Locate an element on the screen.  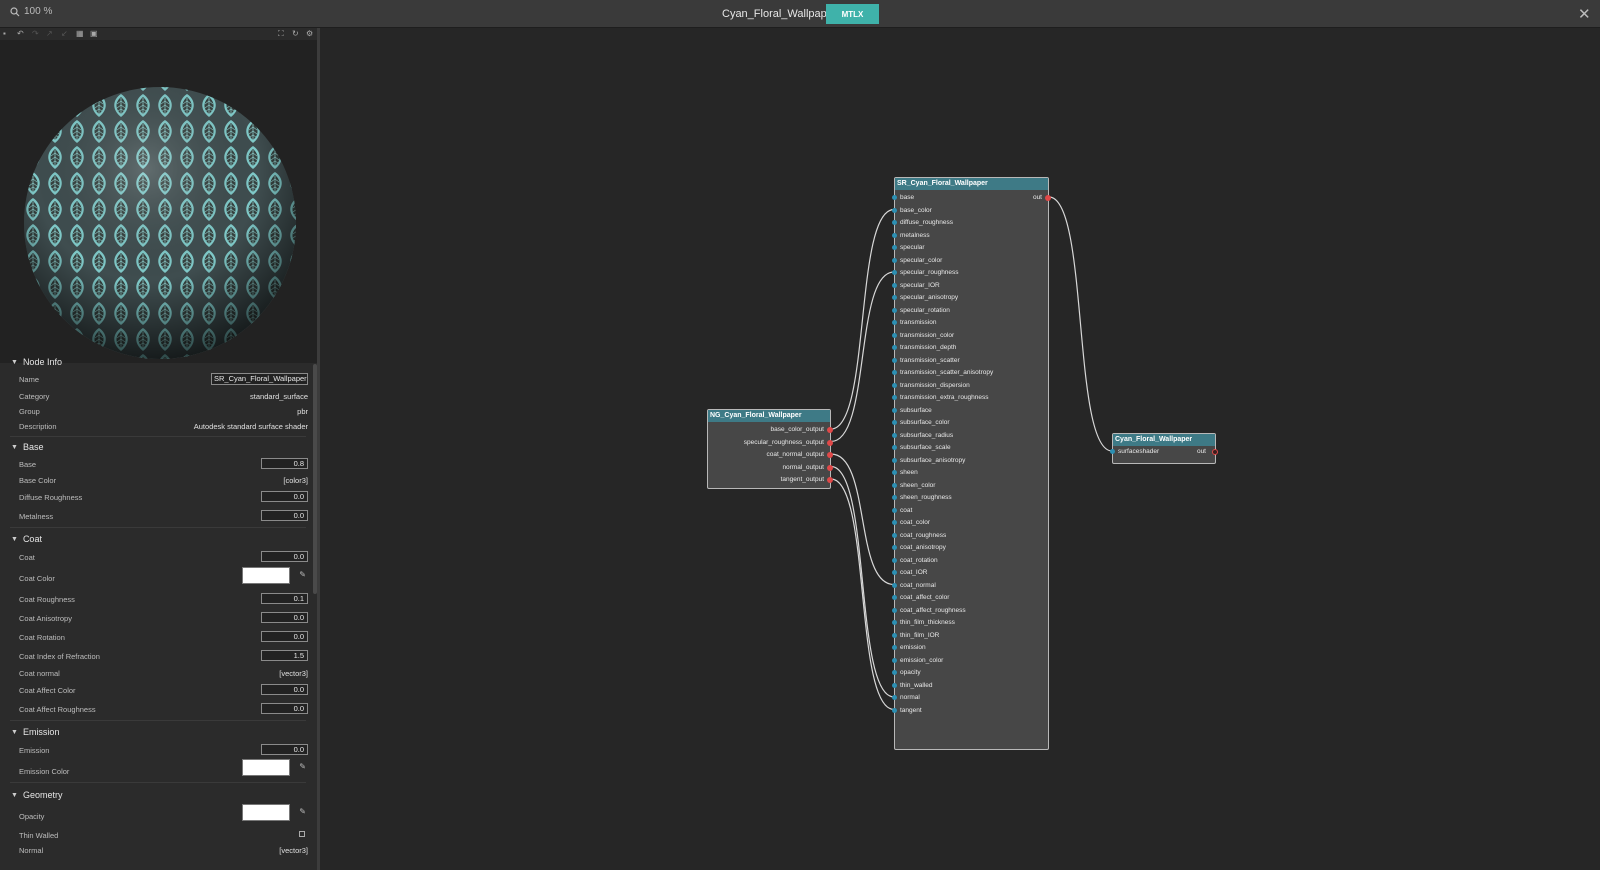
forward-icon: ↗ is located at coordinates (49, 33).